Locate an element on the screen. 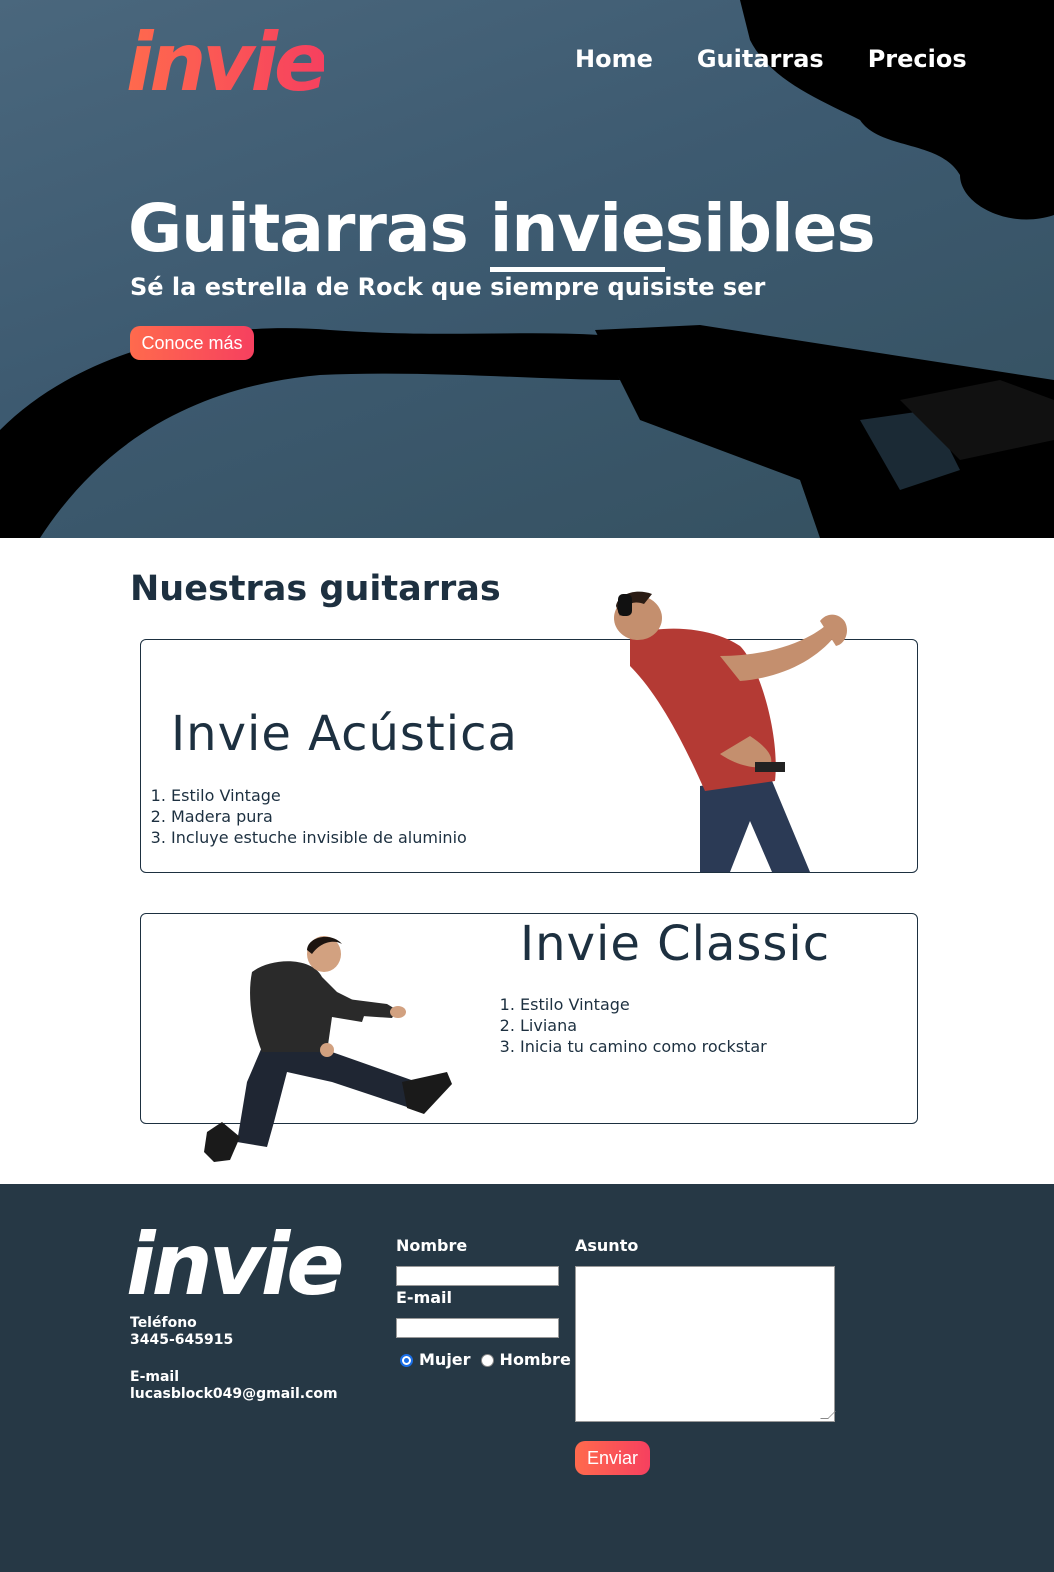  radio-hombre is located at coordinates (487, 1360).